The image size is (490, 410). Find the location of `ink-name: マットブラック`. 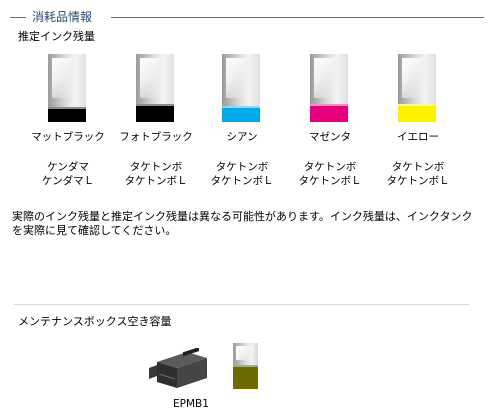

ink-name: マットブラック is located at coordinates (68, 137).